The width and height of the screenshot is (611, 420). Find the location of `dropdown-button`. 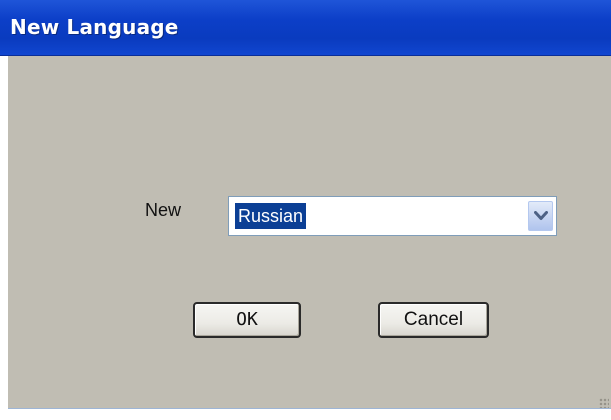

dropdown-button is located at coordinates (540, 216).